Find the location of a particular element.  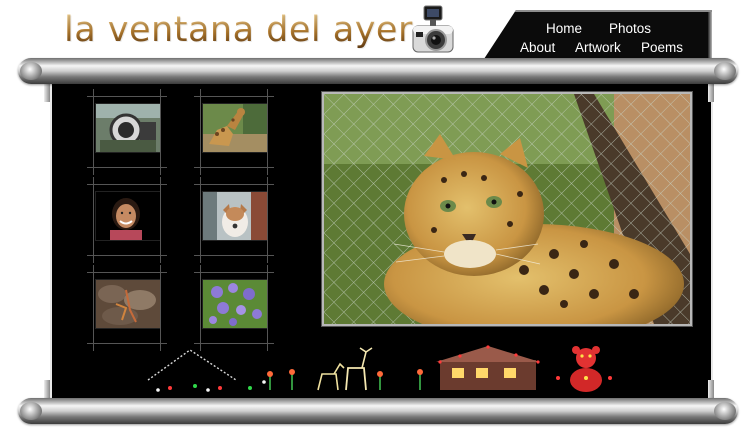

thumbnail-camera-lens is located at coordinates (128, 128).